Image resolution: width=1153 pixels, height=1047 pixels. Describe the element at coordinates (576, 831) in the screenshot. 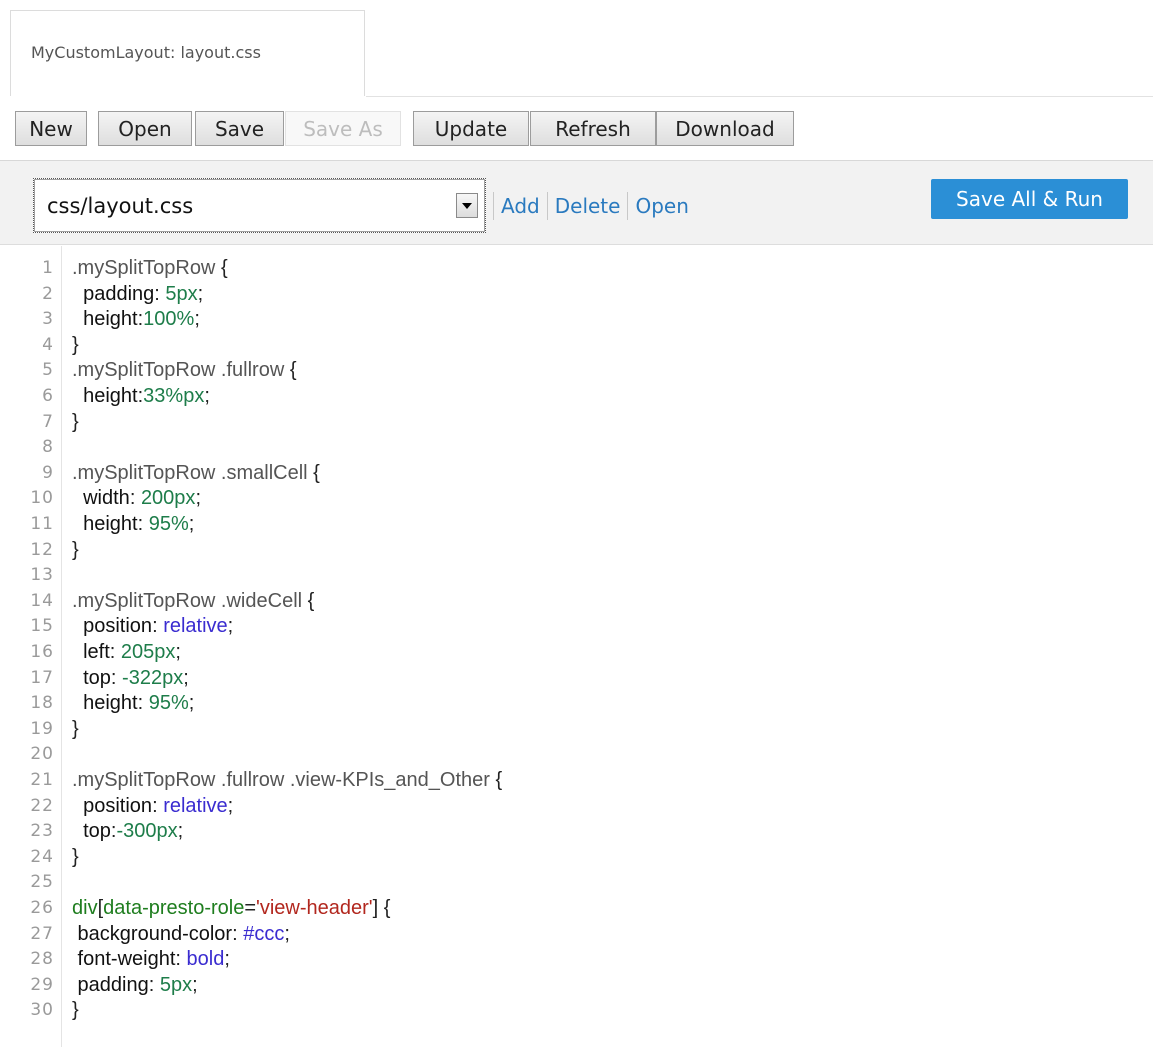

I see `code-line: 23 top:-300px;` at that location.